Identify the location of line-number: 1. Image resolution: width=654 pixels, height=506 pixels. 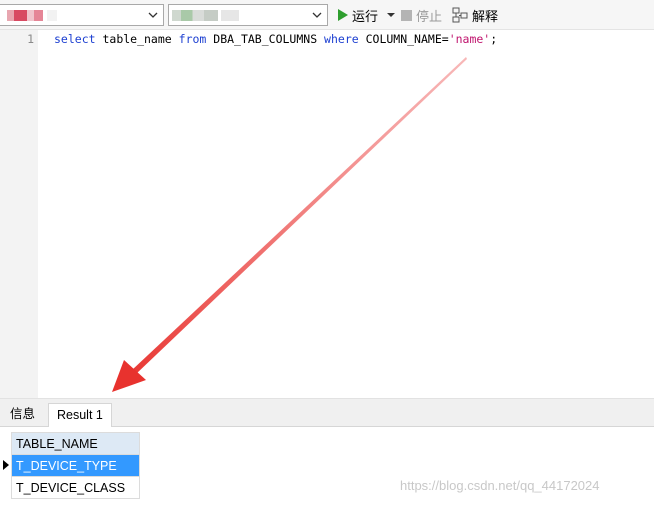
(30, 39).